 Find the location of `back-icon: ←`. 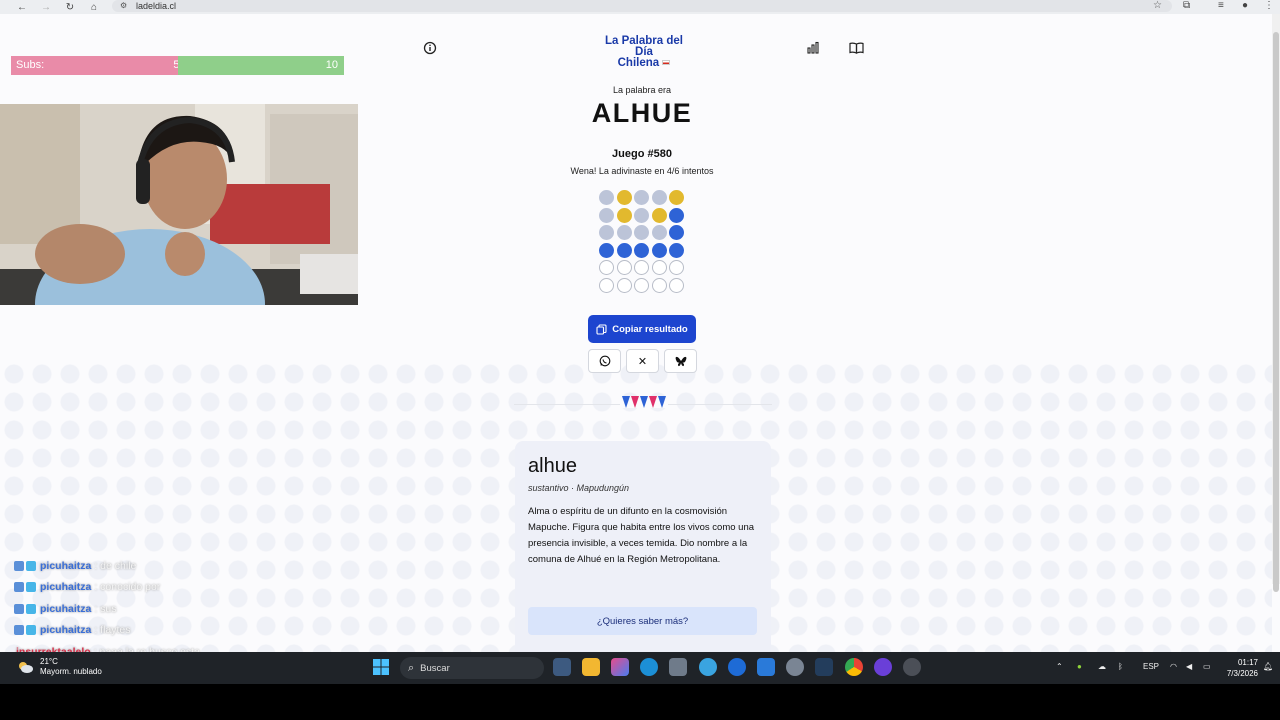

back-icon: ← is located at coordinates (22, 7).